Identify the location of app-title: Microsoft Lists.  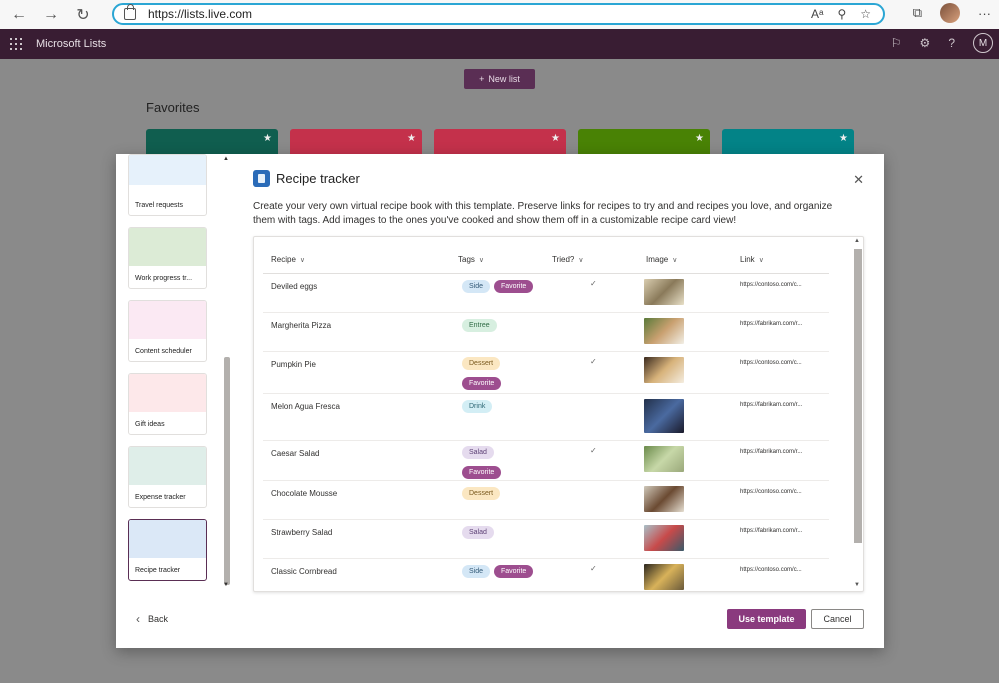
(71, 44).